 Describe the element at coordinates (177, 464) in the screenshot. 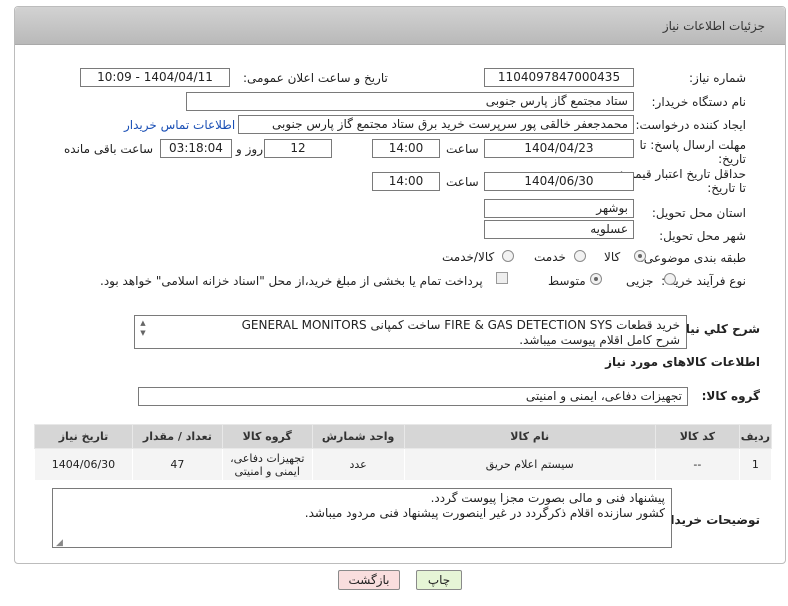

I see `cell-qty: 47` at that location.